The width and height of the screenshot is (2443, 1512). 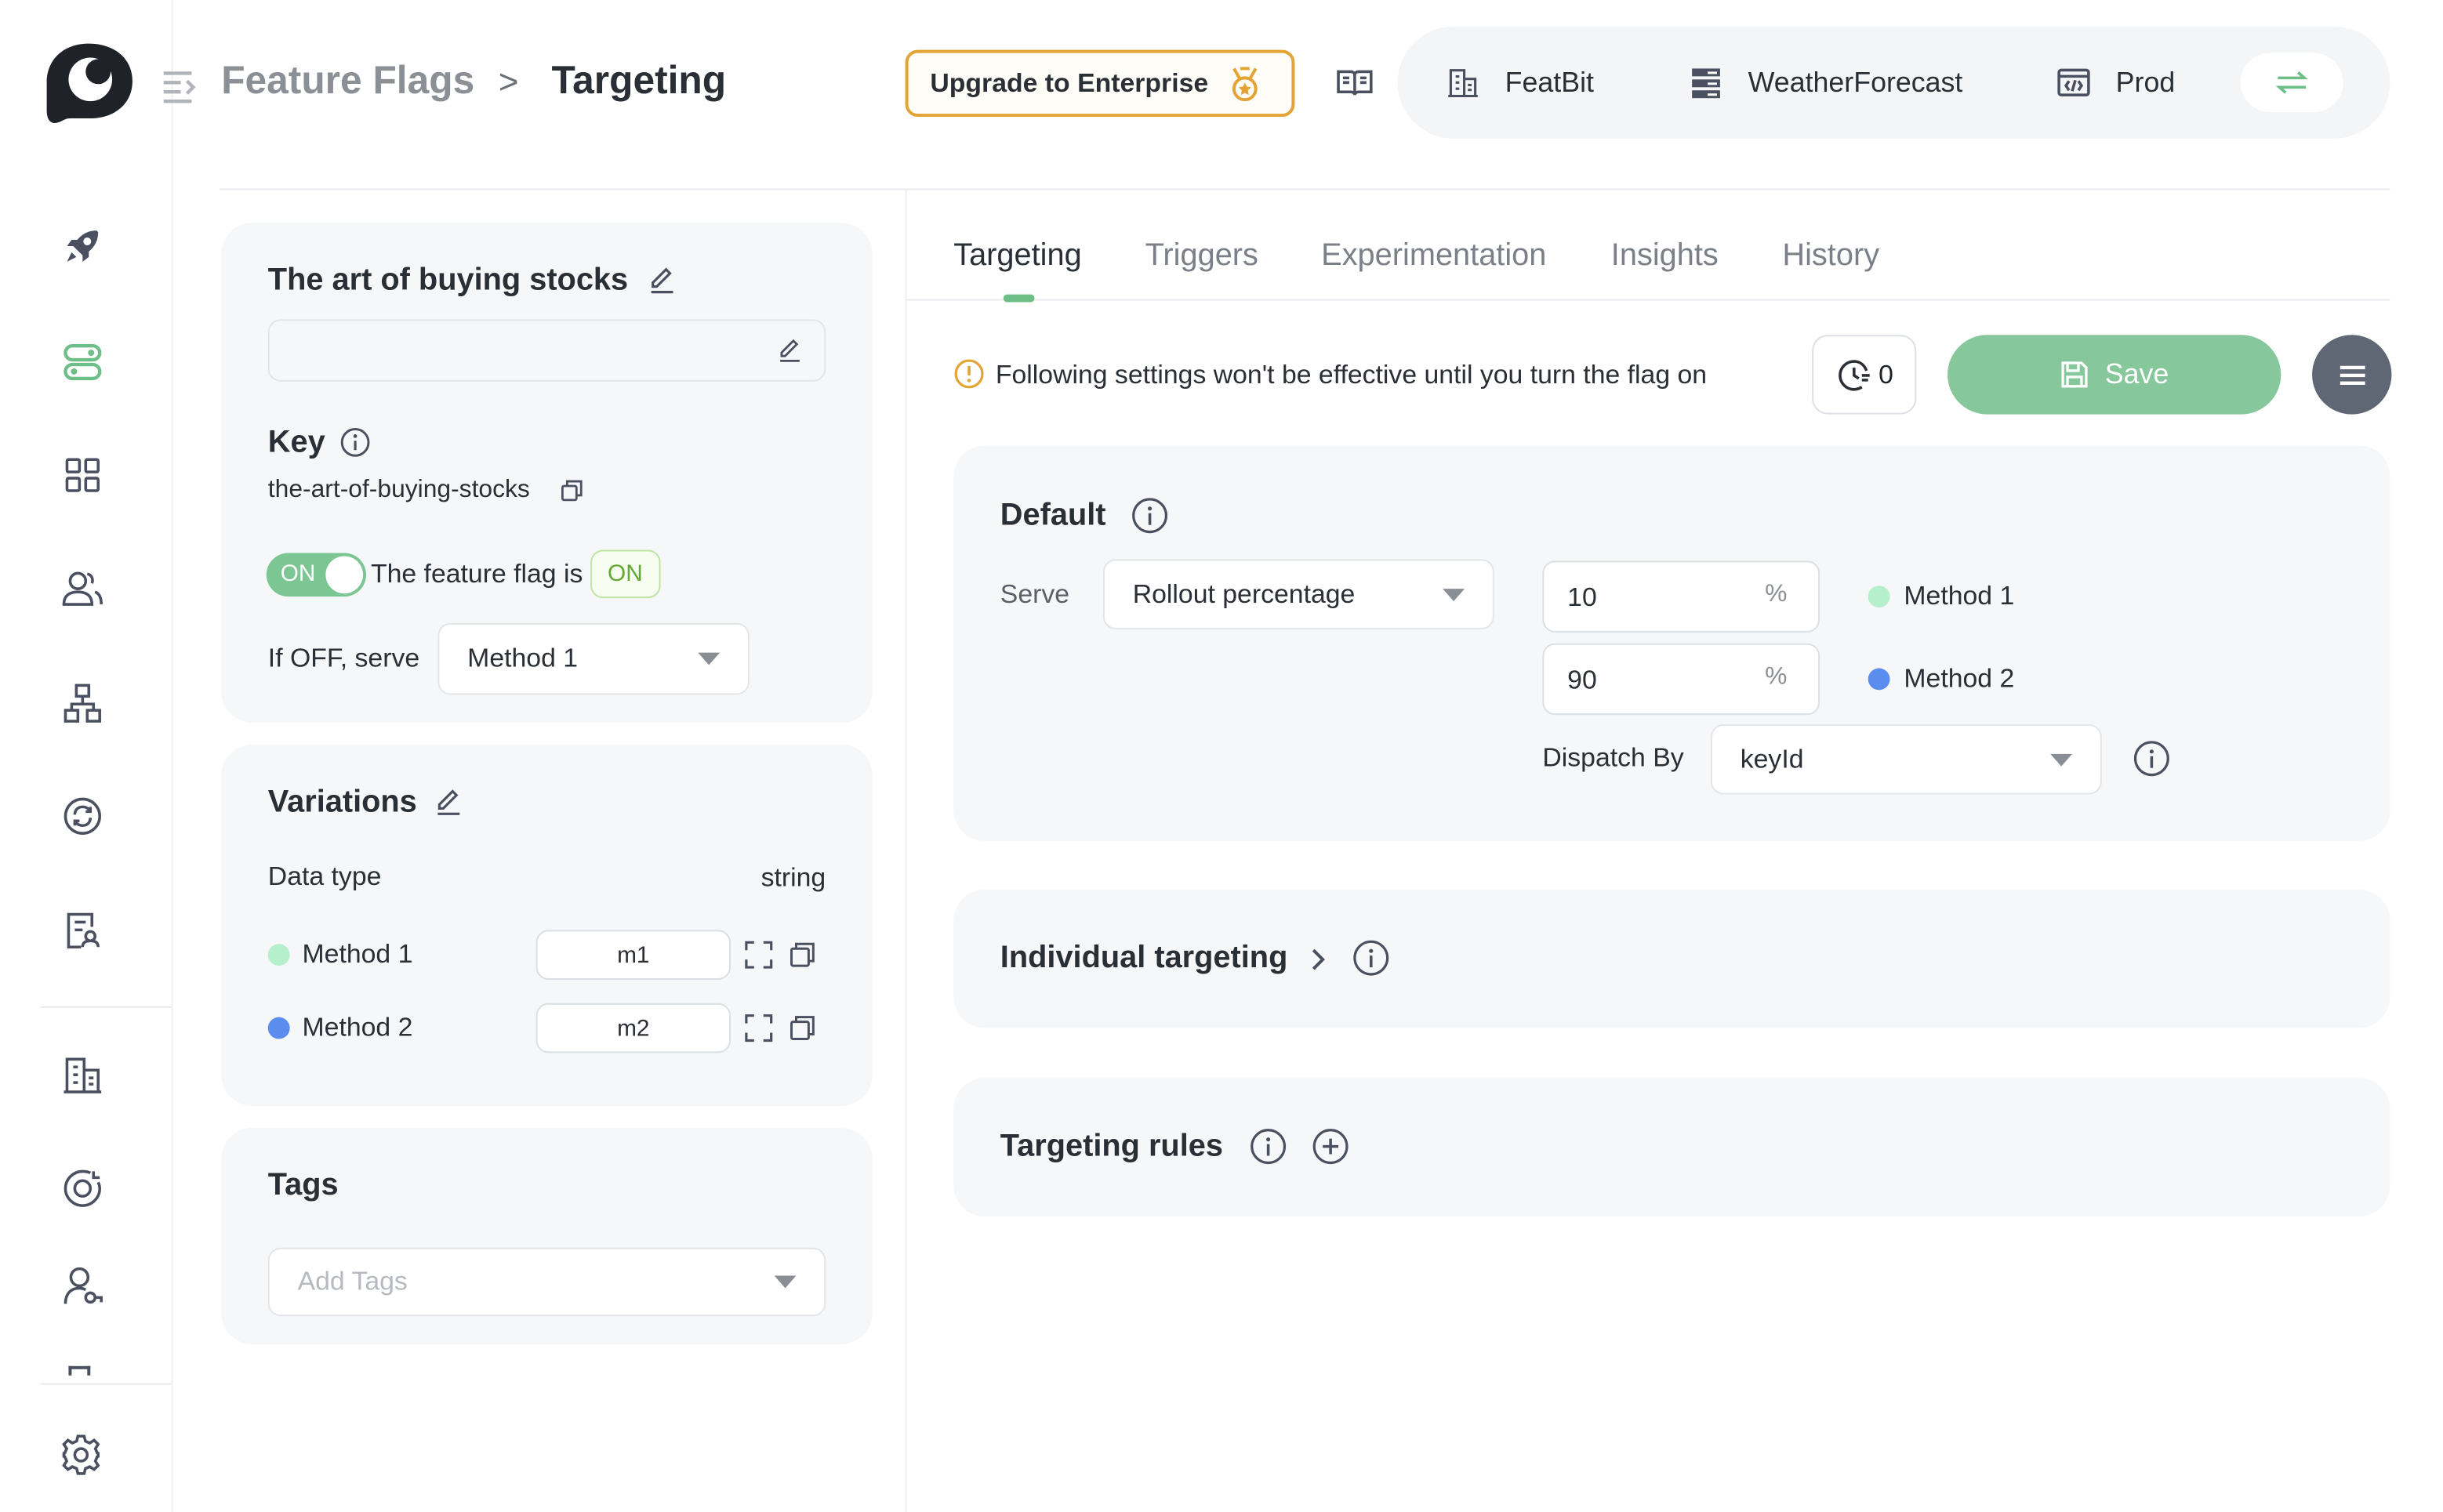 I want to click on rocket-icon, so click(x=83, y=246).